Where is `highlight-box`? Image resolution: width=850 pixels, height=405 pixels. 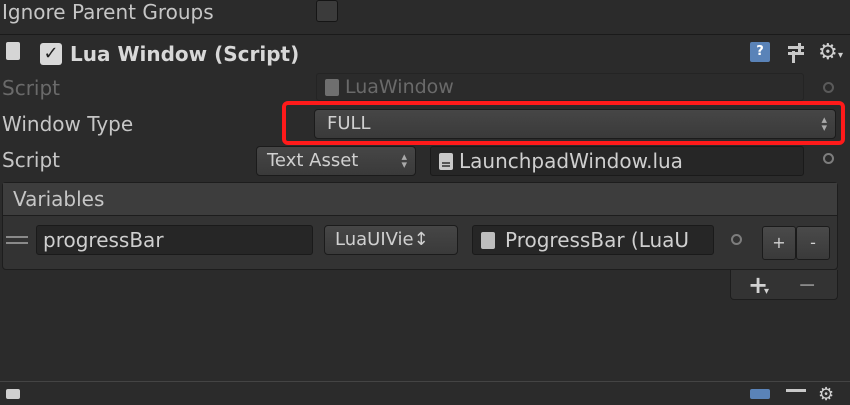
highlight-box is located at coordinates (563, 123).